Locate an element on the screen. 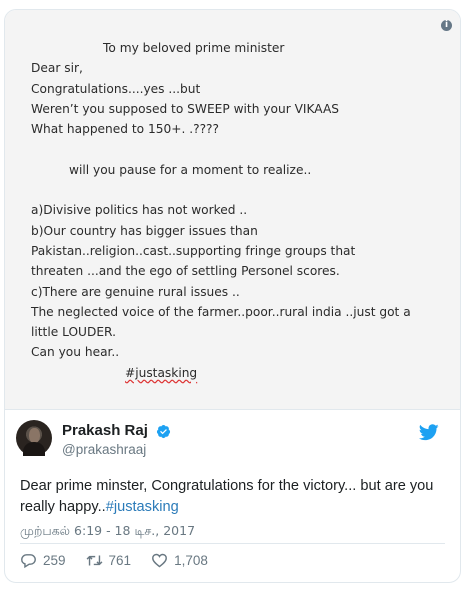  like-button: 1,708 is located at coordinates (179, 560).